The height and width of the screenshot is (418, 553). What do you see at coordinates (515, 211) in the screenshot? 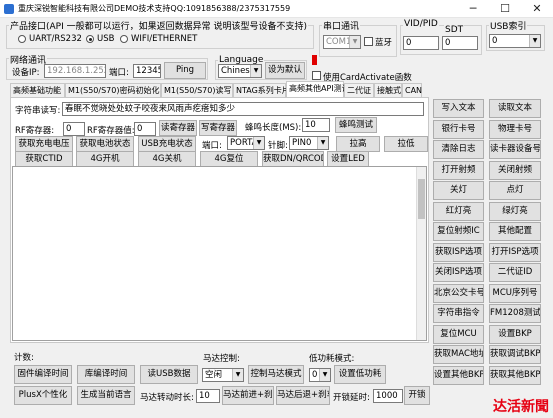
I see `green-light-button: 绿灯亮` at bounding box center [515, 211].